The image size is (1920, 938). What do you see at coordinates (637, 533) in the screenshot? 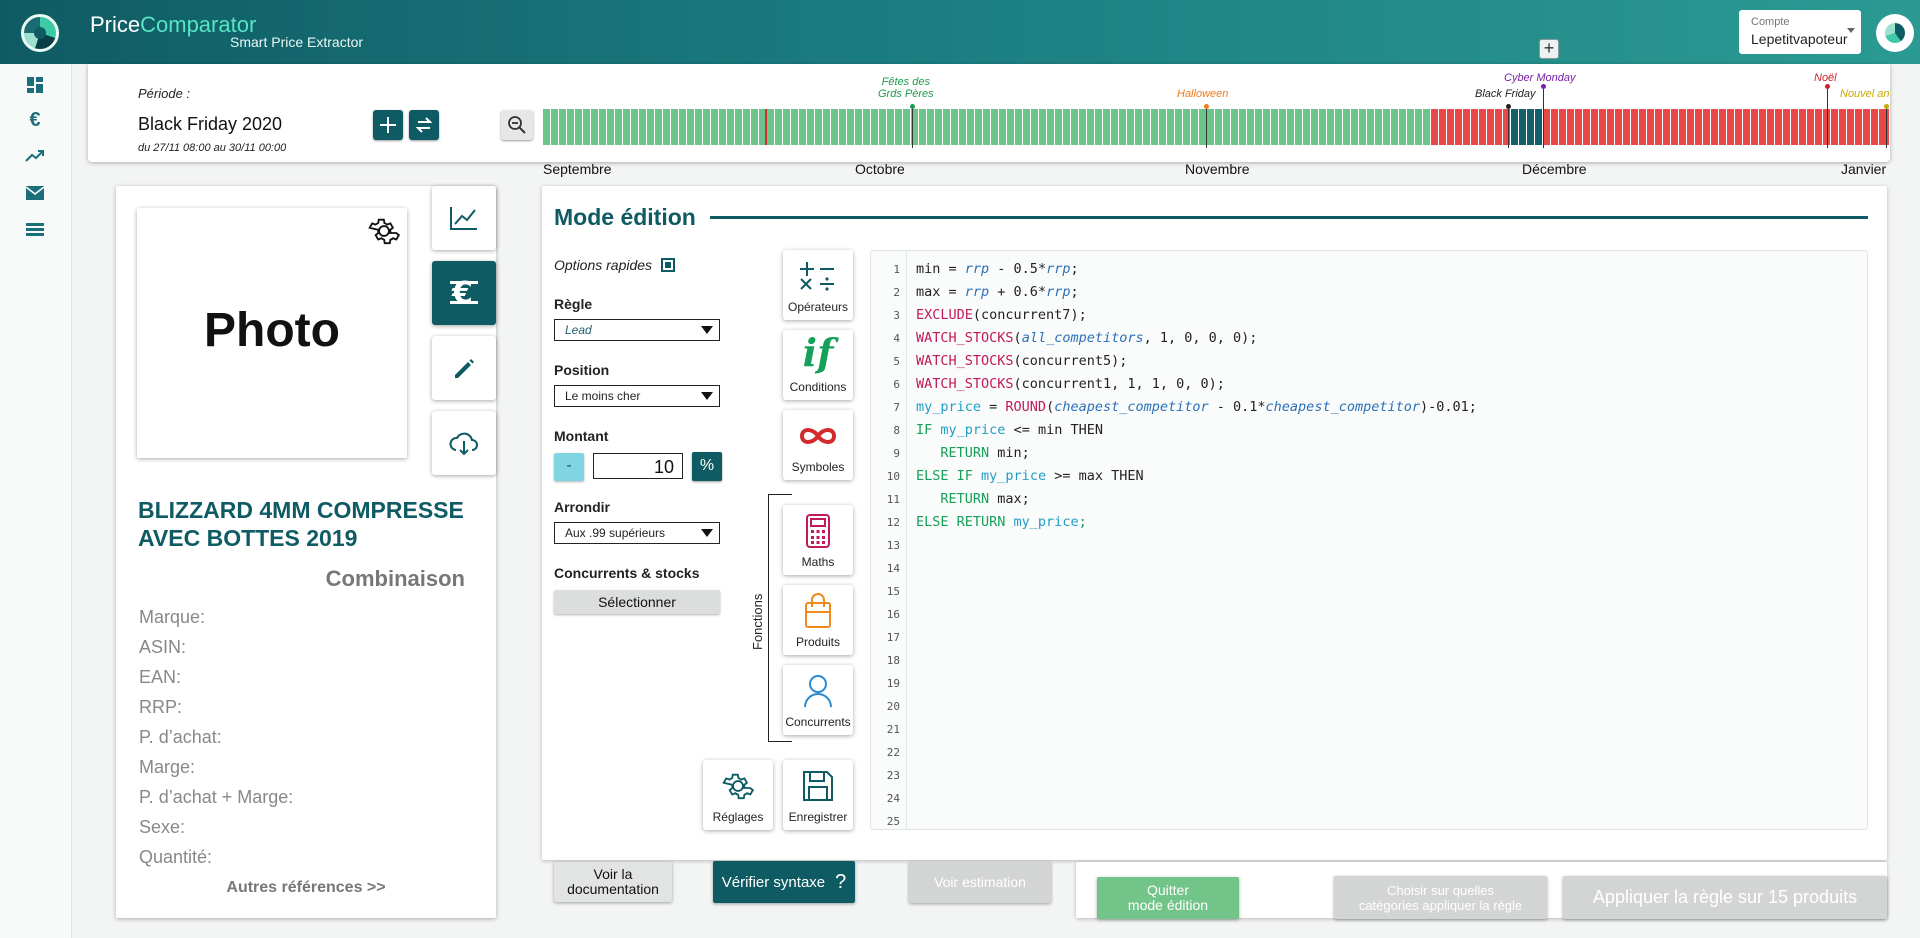
I see `round-select: Aux .99 supérieurs` at bounding box center [637, 533].